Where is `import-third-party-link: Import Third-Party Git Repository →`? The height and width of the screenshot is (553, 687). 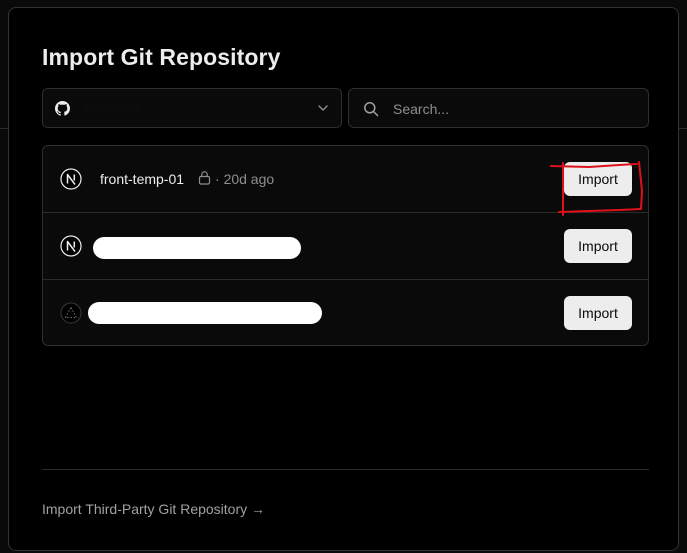 import-third-party-link: Import Third-Party Git Repository → is located at coordinates (153, 509).